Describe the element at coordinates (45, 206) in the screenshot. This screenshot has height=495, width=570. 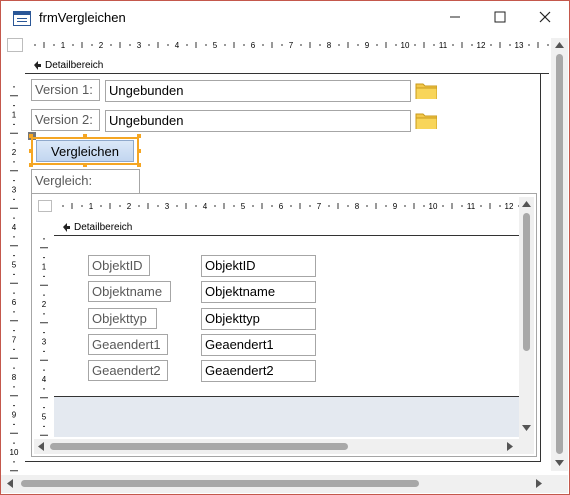
I see `subform-selector` at that location.